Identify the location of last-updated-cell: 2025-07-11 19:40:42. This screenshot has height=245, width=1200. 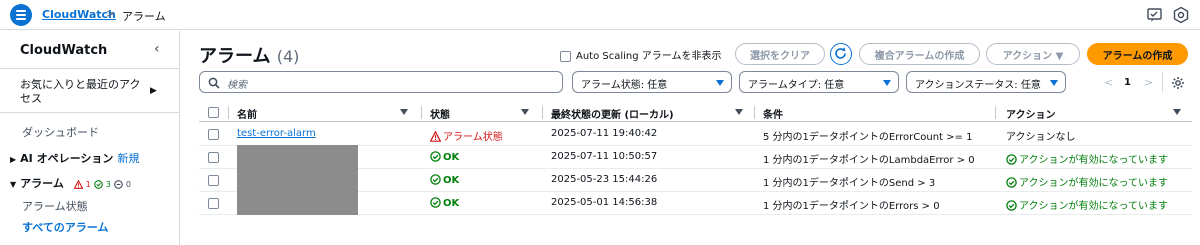
(604, 133).